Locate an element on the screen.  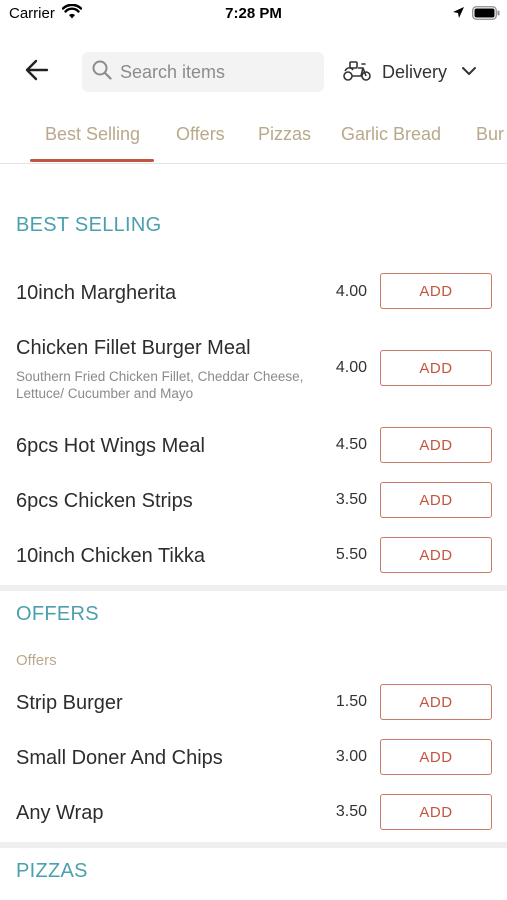
arrow-left-icon is located at coordinates (37, 72).